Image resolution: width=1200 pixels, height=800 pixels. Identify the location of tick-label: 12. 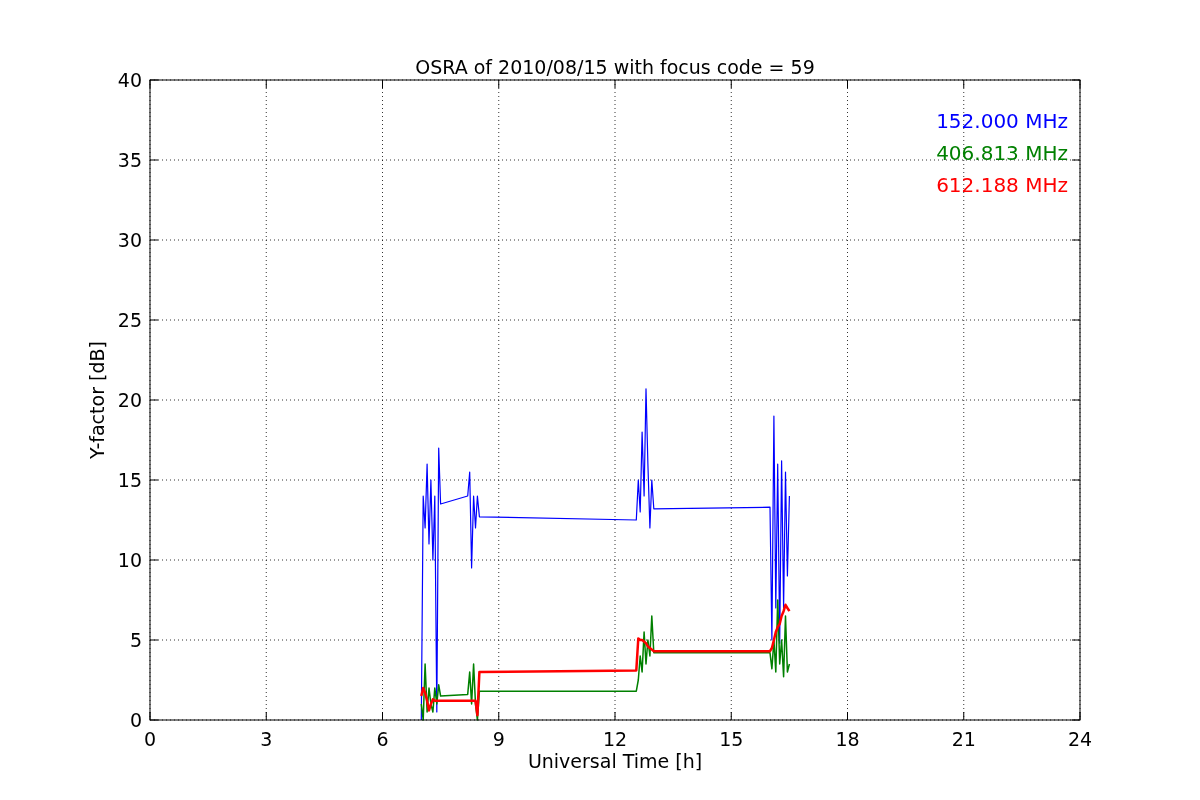
(615, 739).